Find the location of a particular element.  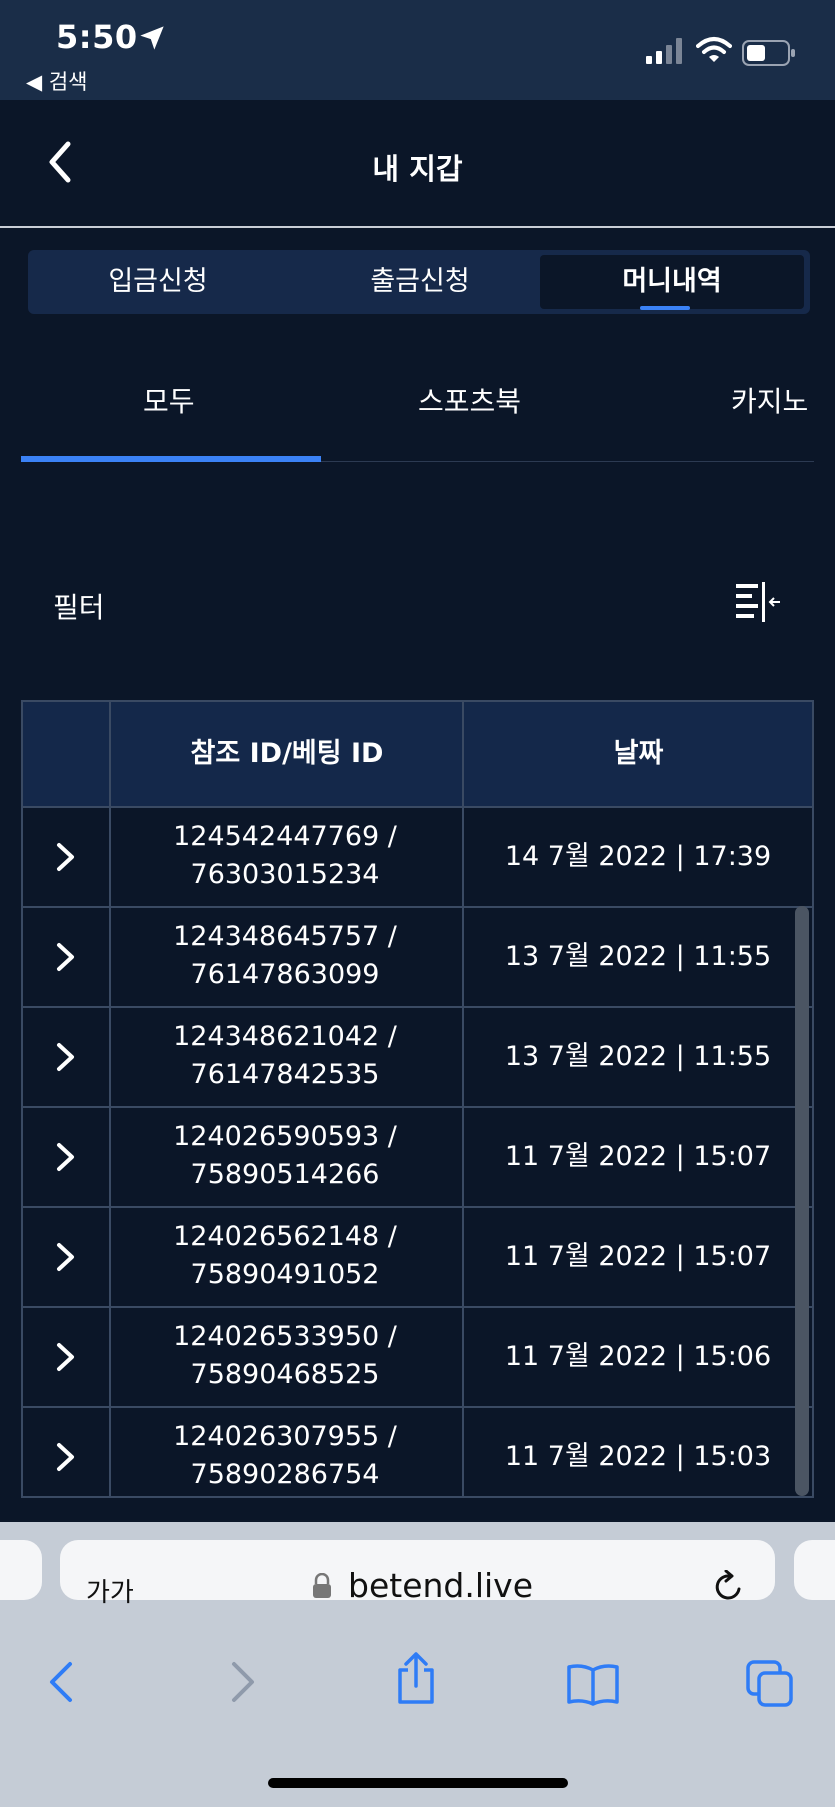

bet-id: 76303015234 is located at coordinates (285, 874).